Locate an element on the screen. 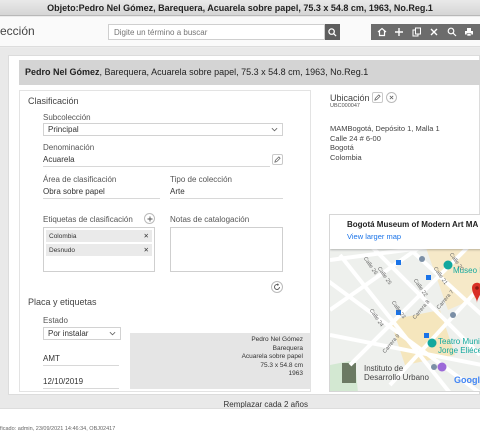 This screenshot has width=480, height=440. address-line: Colombia is located at coordinates (346, 157).